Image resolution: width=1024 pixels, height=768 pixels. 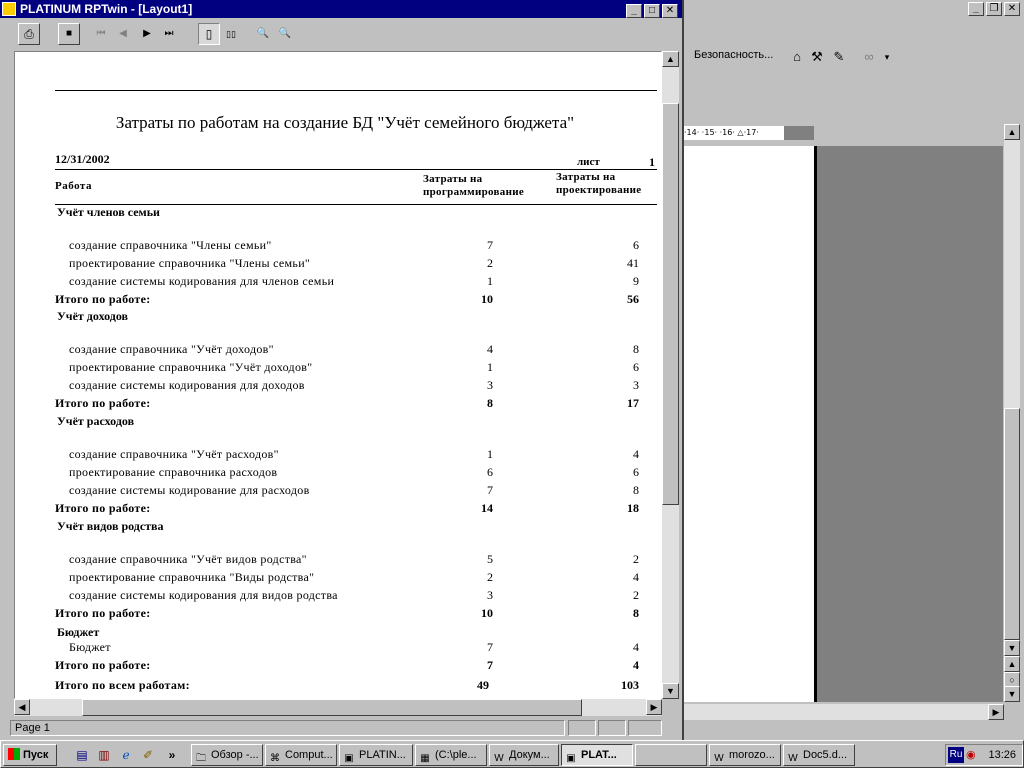 What do you see at coordinates (341, 9) in the screenshot?
I see `title-bar: PLATINUM RPTwin - [Layout1] _ □ ✕` at bounding box center [341, 9].